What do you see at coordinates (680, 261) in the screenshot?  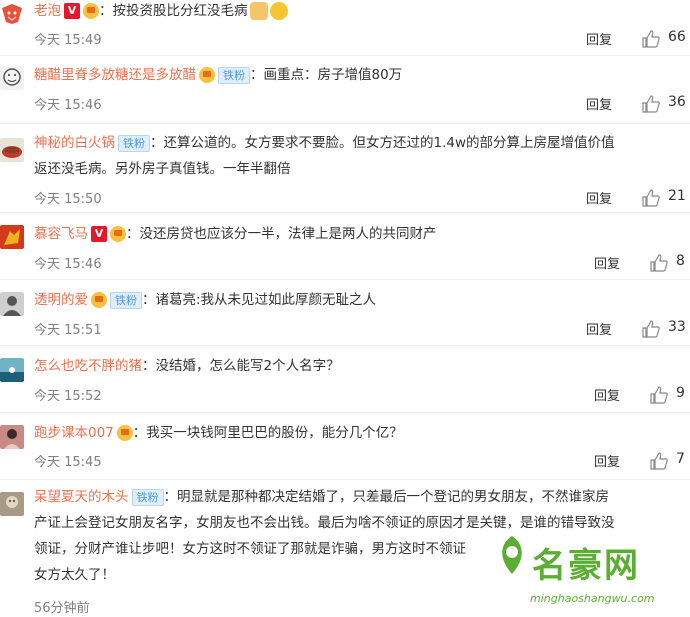 I see `like-count: 8` at bounding box center [680, 261].